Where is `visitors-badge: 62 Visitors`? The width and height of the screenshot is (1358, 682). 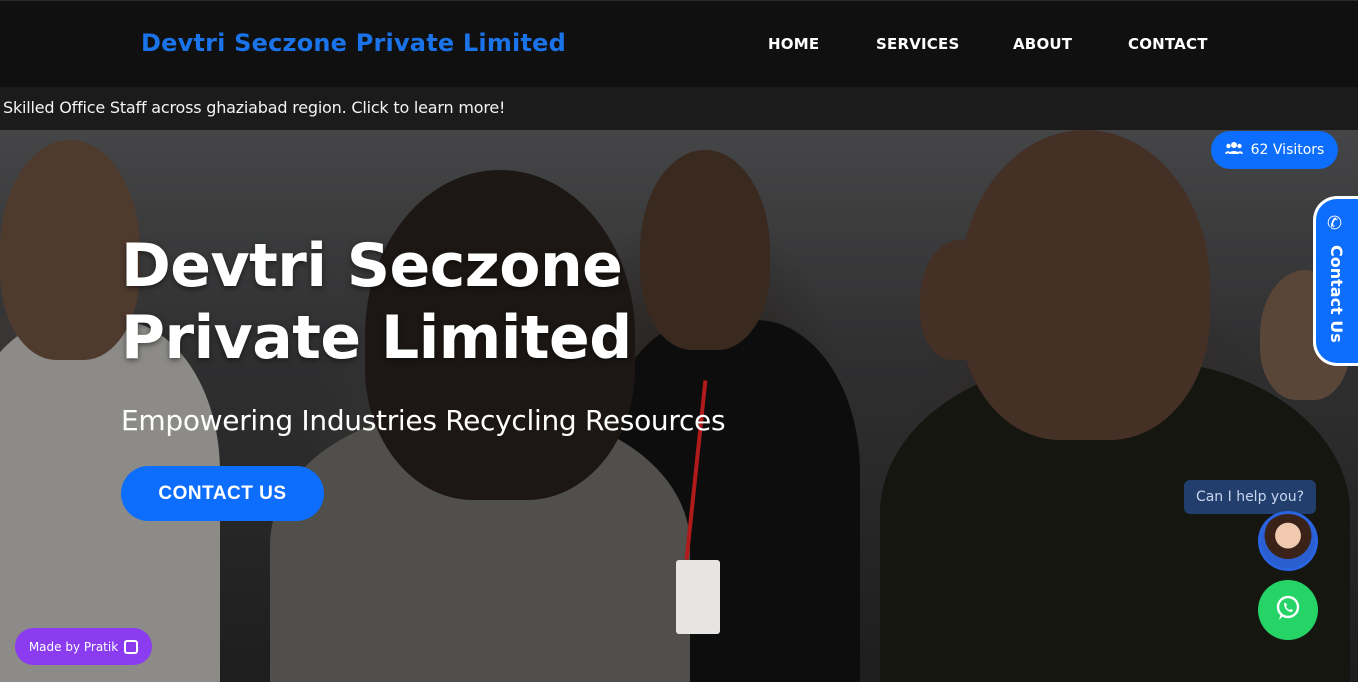 visitors-badge: 62 Visitors is located at coordinates (1274, 150).